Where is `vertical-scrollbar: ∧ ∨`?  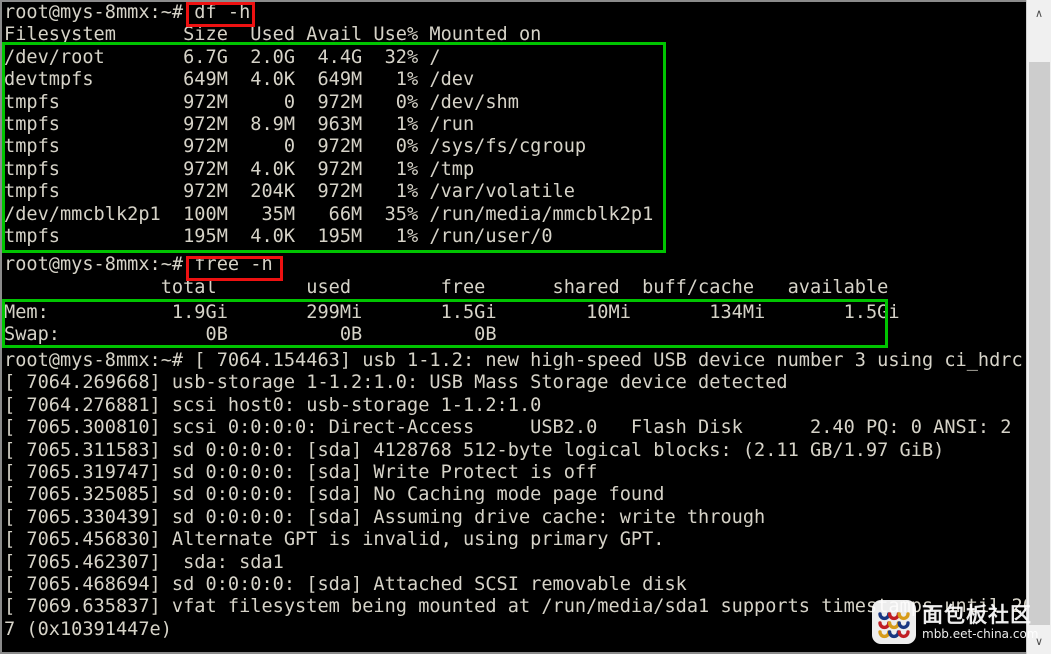
vertical-scrollbar: ∧ ∨ is located at coordinates (1038, 327).